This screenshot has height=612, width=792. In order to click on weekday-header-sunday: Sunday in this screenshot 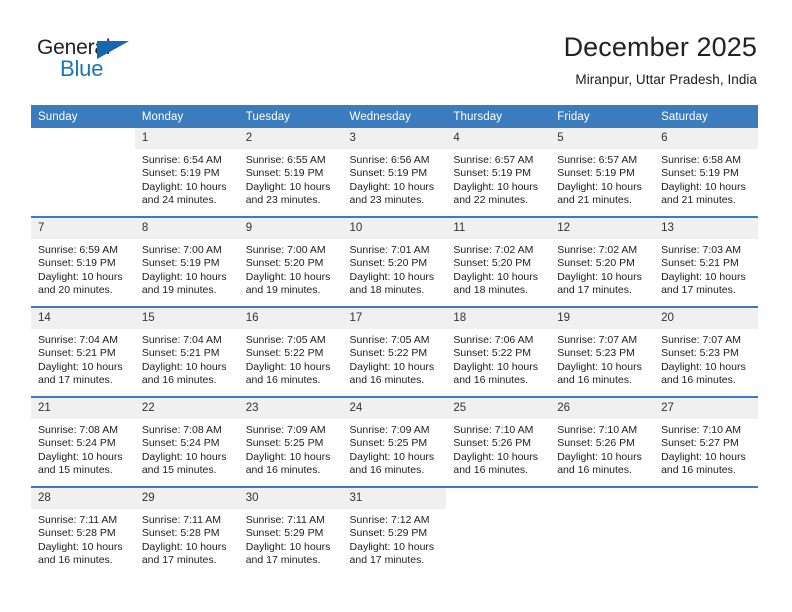, I will do `click(83, 116)`.